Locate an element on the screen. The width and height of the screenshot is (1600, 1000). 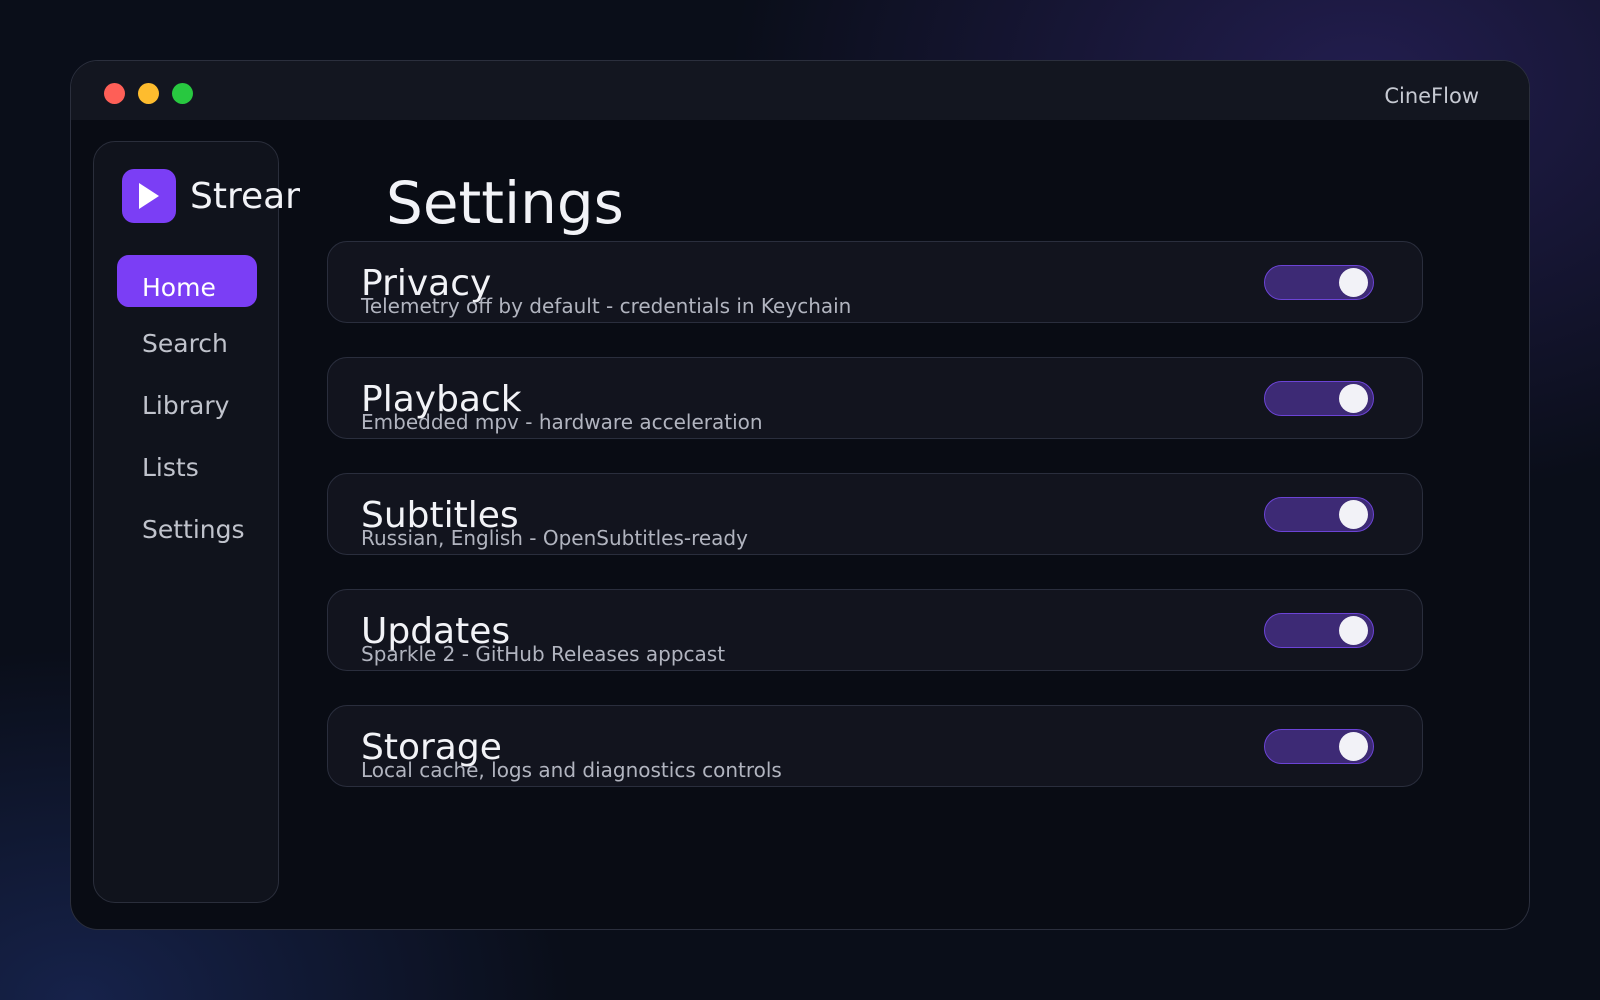
setting-description: Embedded mpv - hardware acceleration is located at coordinates (562, 422).